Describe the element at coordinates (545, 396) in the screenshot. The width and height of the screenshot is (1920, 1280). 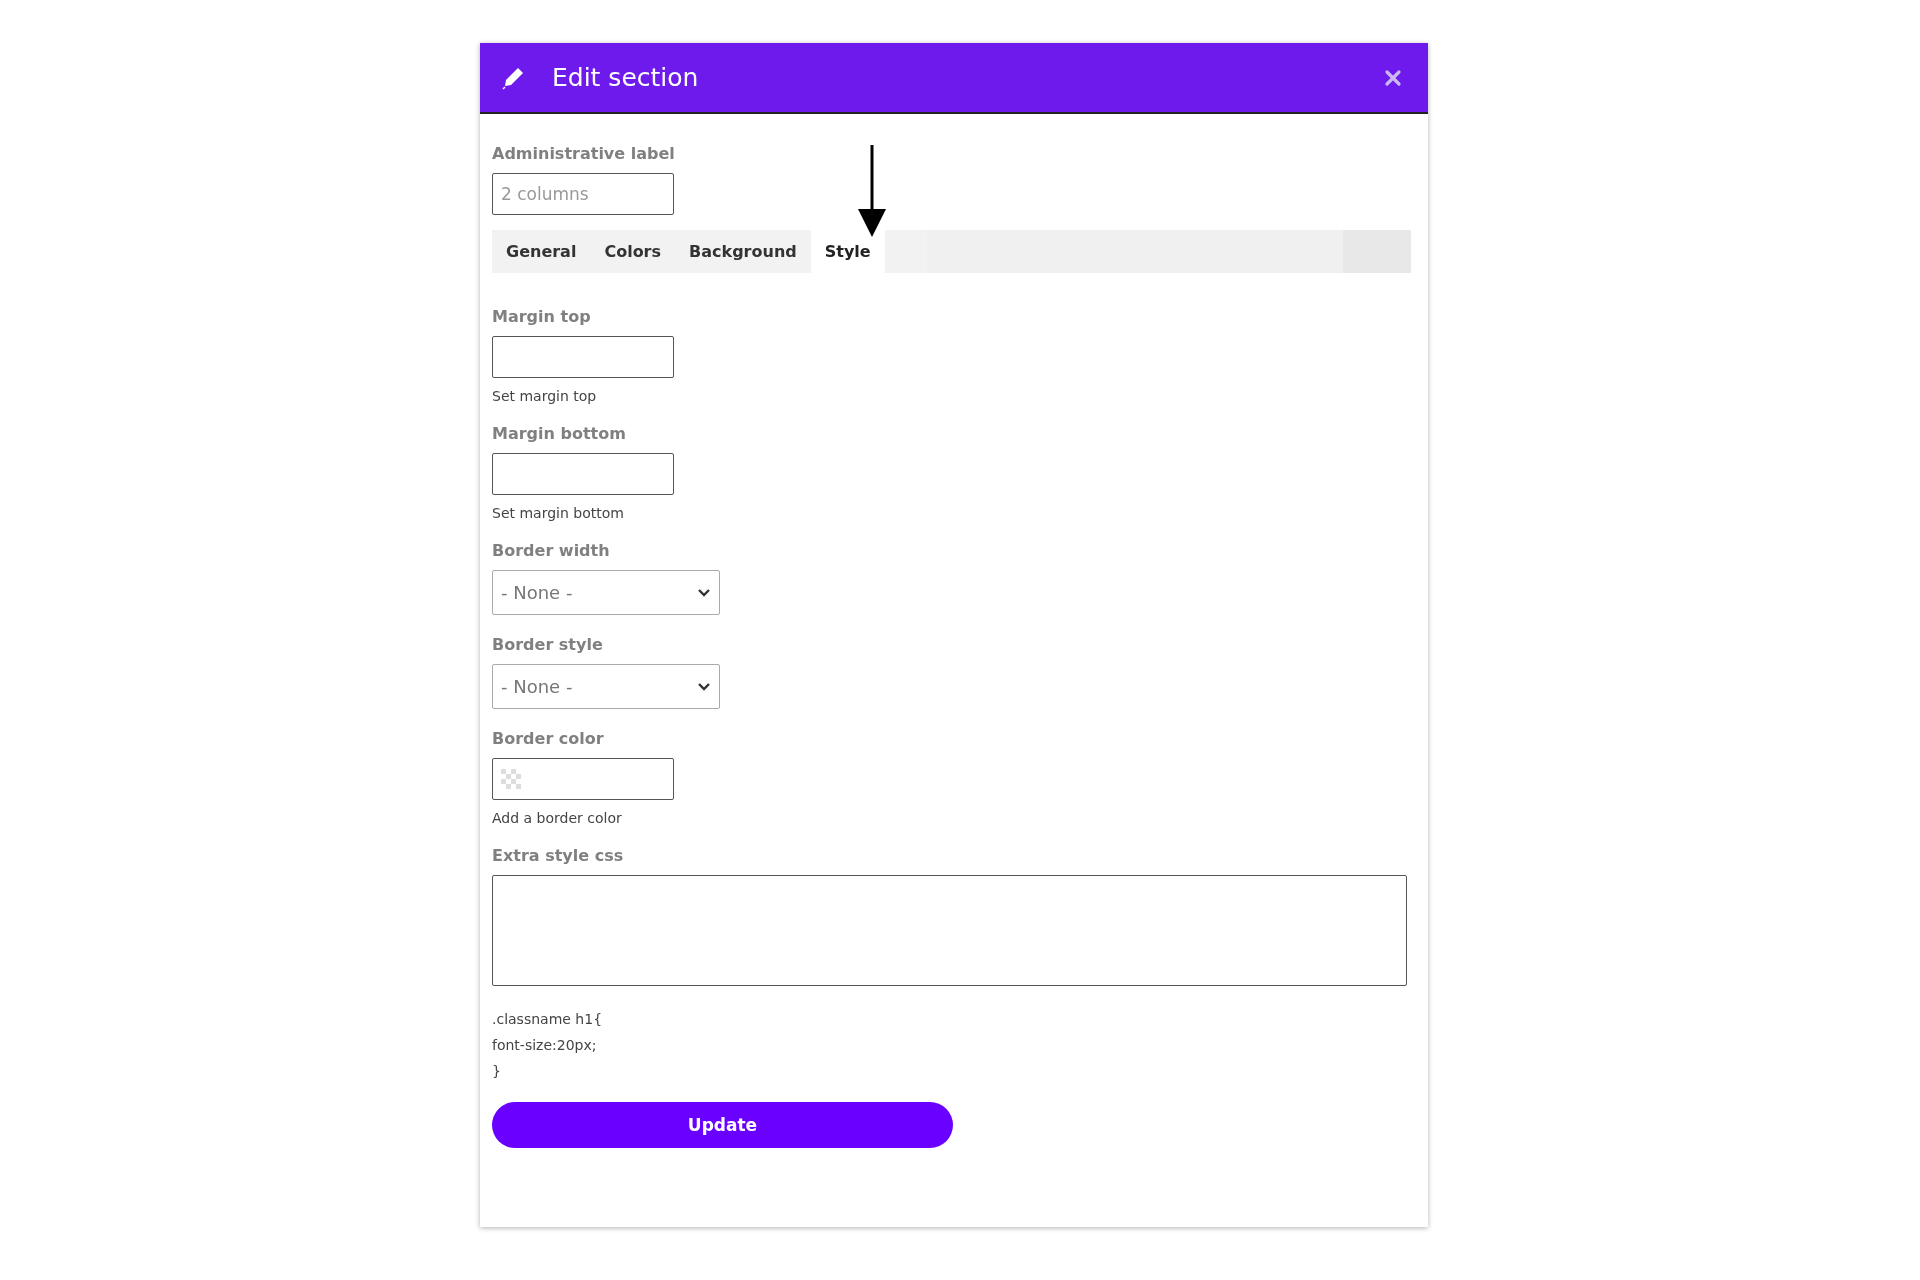
I see `help-text: Set margin top` at that location.